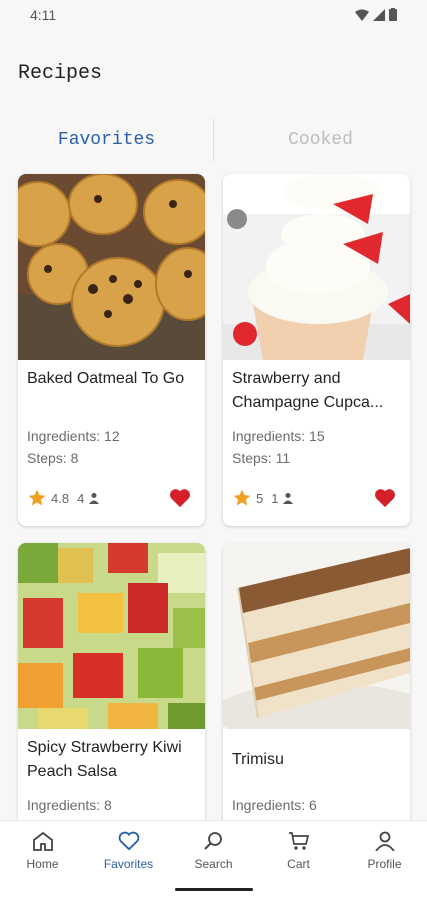 This screenshot has width=427, height=900. I want to click on page-title: Recipes, so click(60, 73).